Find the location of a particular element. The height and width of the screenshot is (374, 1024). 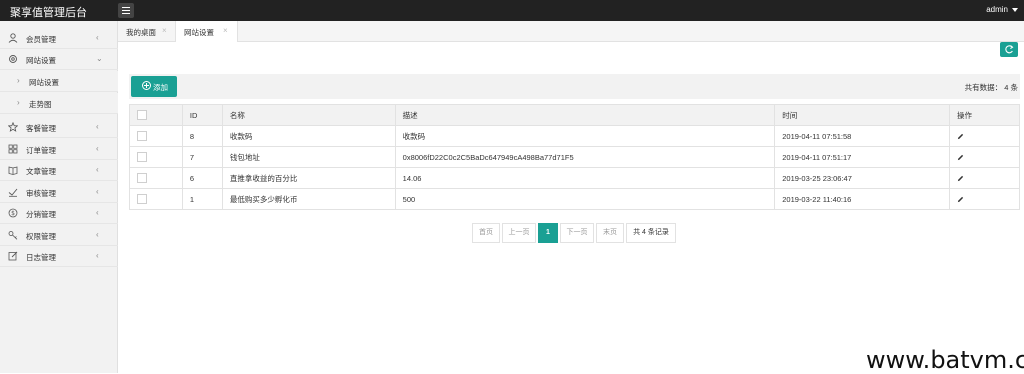

plus-circle-icon is located at coordinates (146, 85).